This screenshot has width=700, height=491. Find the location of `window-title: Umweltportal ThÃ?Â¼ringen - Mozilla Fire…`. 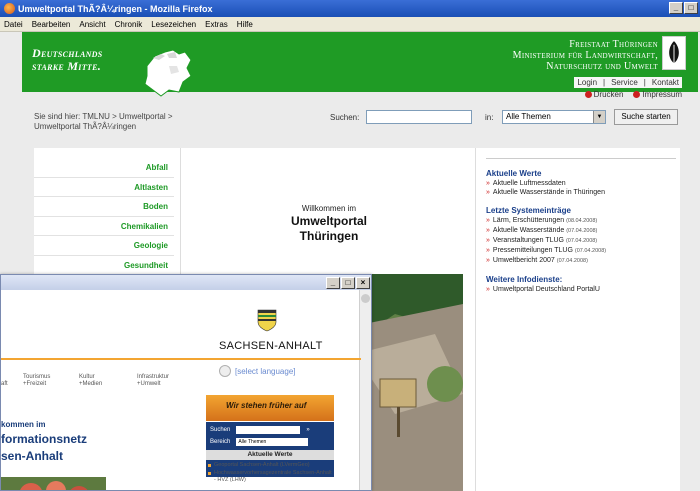

window-title: Umweltportal ThÃ?Â¼ringen - Mozilla Fire… is located at coordinates (115, 8).